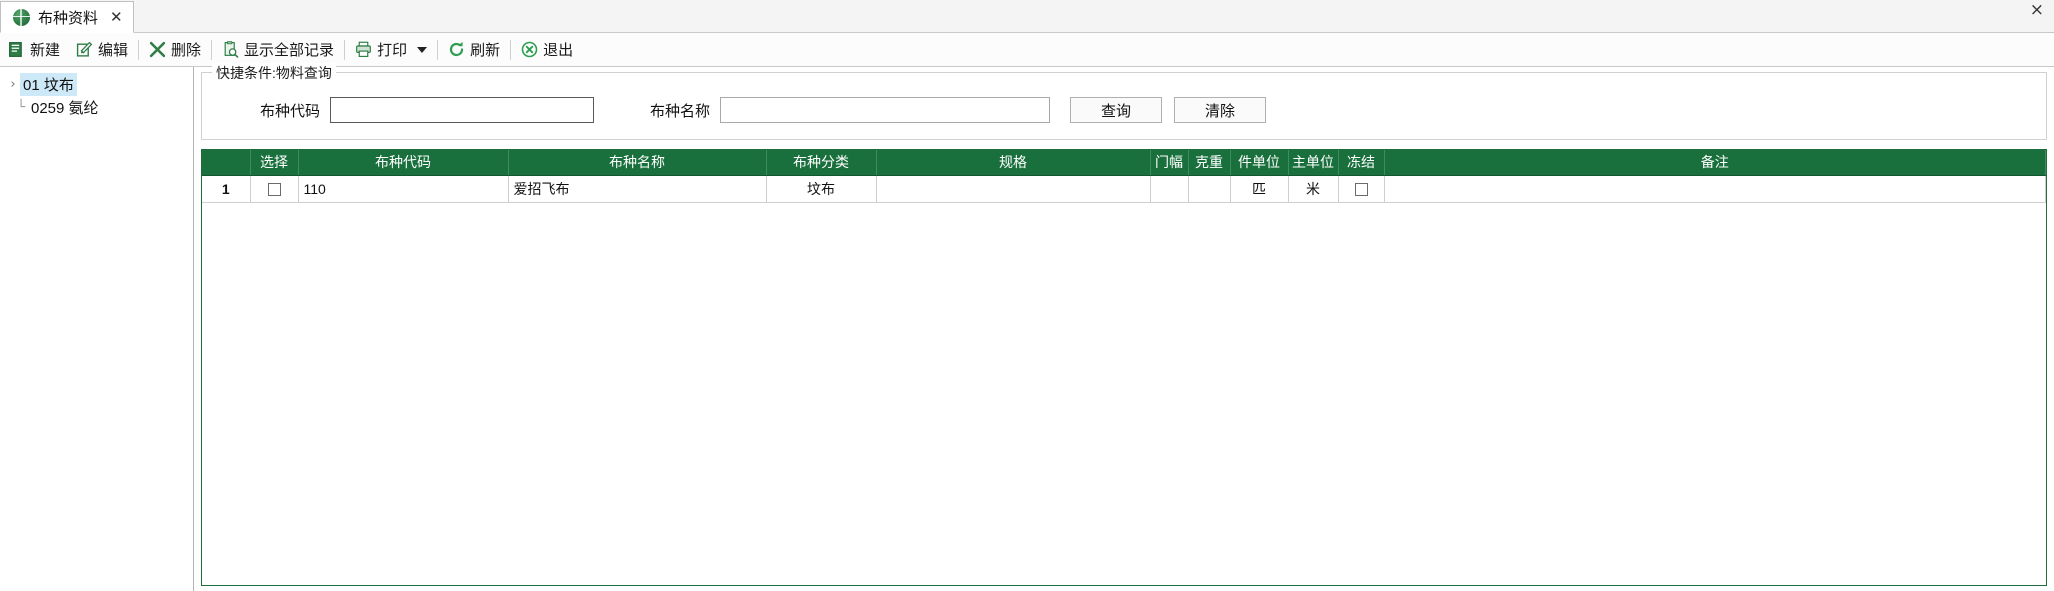  What do you see at coordinates (462, 110) in the screenshot?
I see `fabric-code-input` at bounding box center [462, 110].